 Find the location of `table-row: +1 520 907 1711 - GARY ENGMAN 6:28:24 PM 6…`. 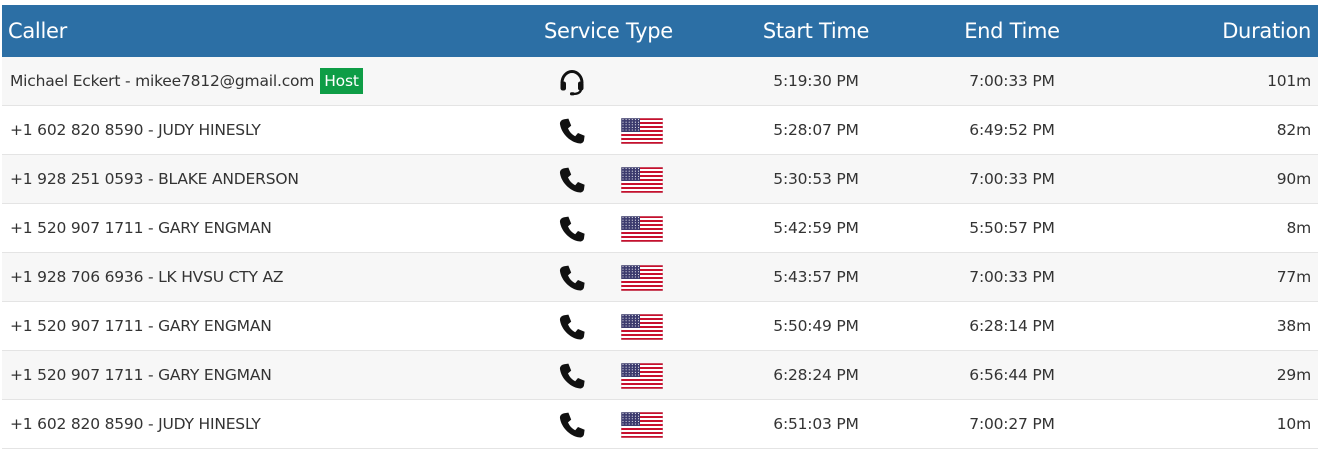

table-row: +1 520 907 1711 - GARY ENGMAN 6:28:24 PM 6… is located at coordinates (660, 375).